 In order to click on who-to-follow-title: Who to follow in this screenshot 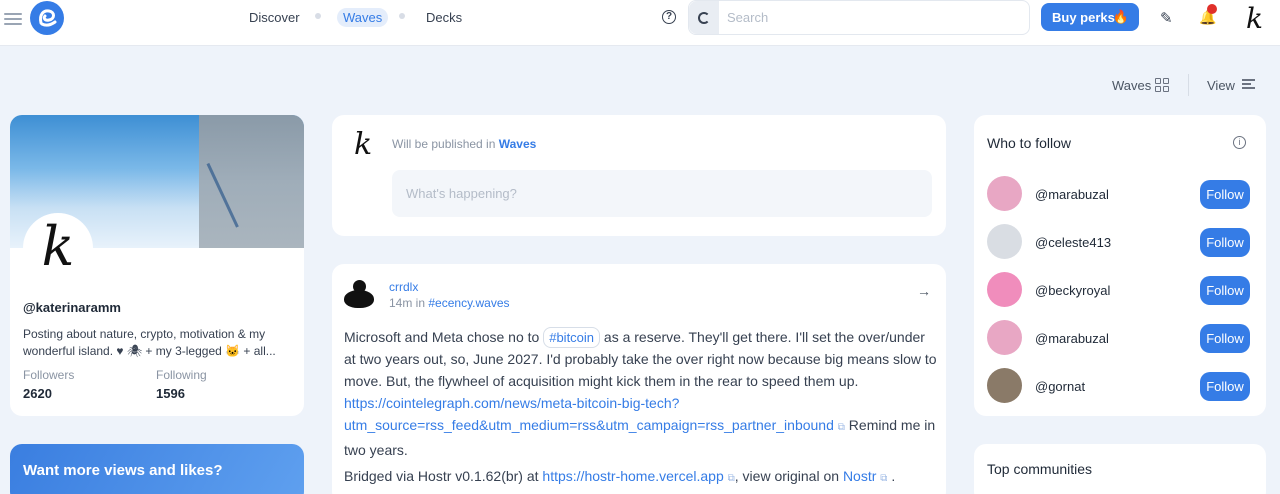, I will do `click(1029, 143)`.